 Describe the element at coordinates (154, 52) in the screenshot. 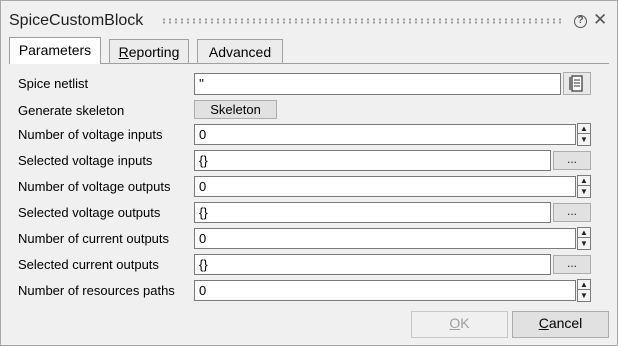

I see `tab-reporting-label: eporting` at that location.